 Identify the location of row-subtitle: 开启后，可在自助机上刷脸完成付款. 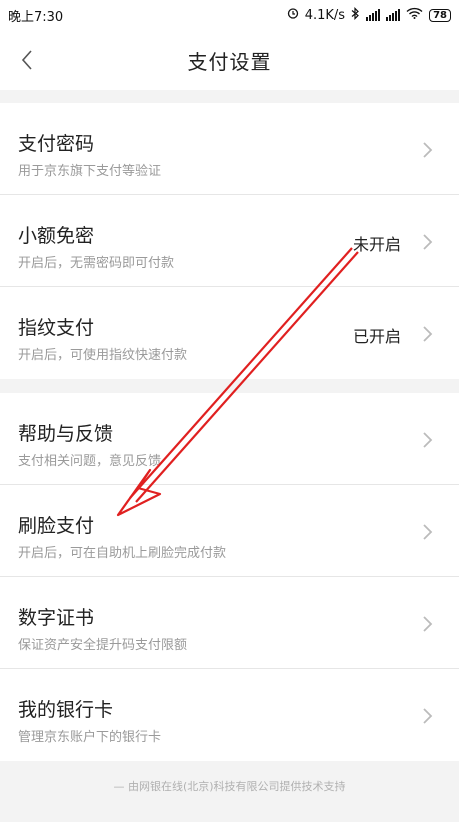
(122, 553).